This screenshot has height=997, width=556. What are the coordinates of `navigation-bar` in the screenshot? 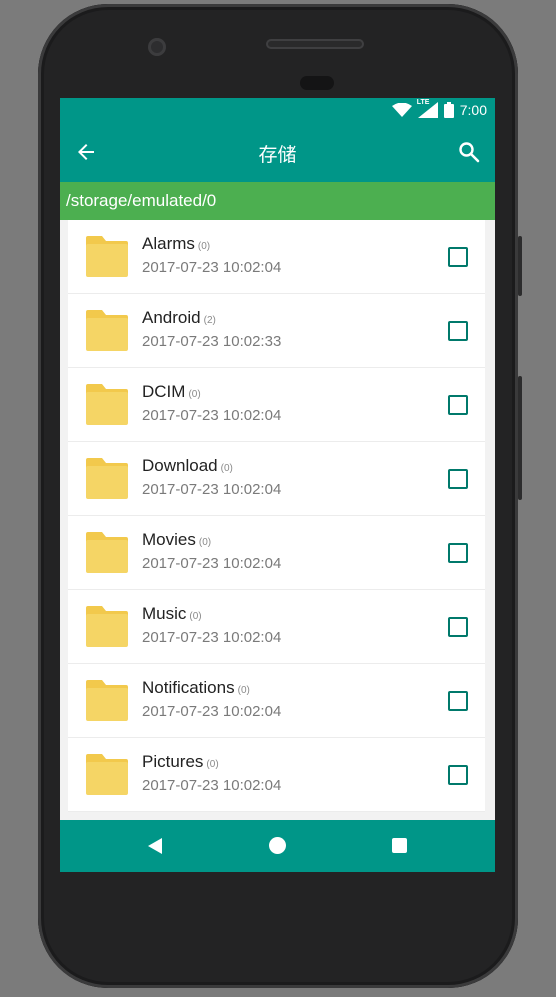 It's located at (277, 846).